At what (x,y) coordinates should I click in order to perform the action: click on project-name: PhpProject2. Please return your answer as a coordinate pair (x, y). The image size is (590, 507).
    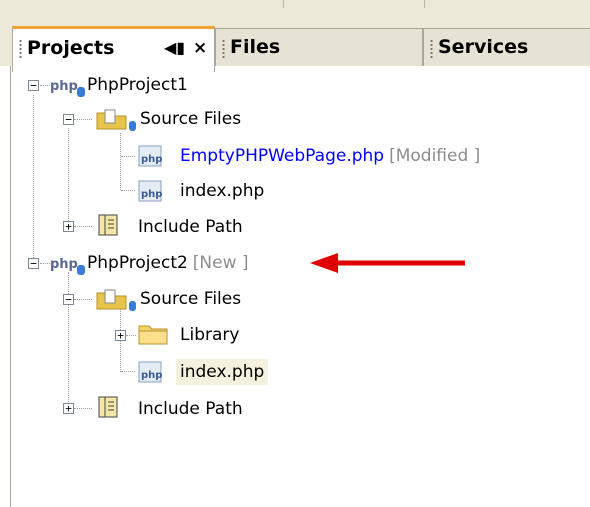
    Looking at the image, I should click on (137, 263).